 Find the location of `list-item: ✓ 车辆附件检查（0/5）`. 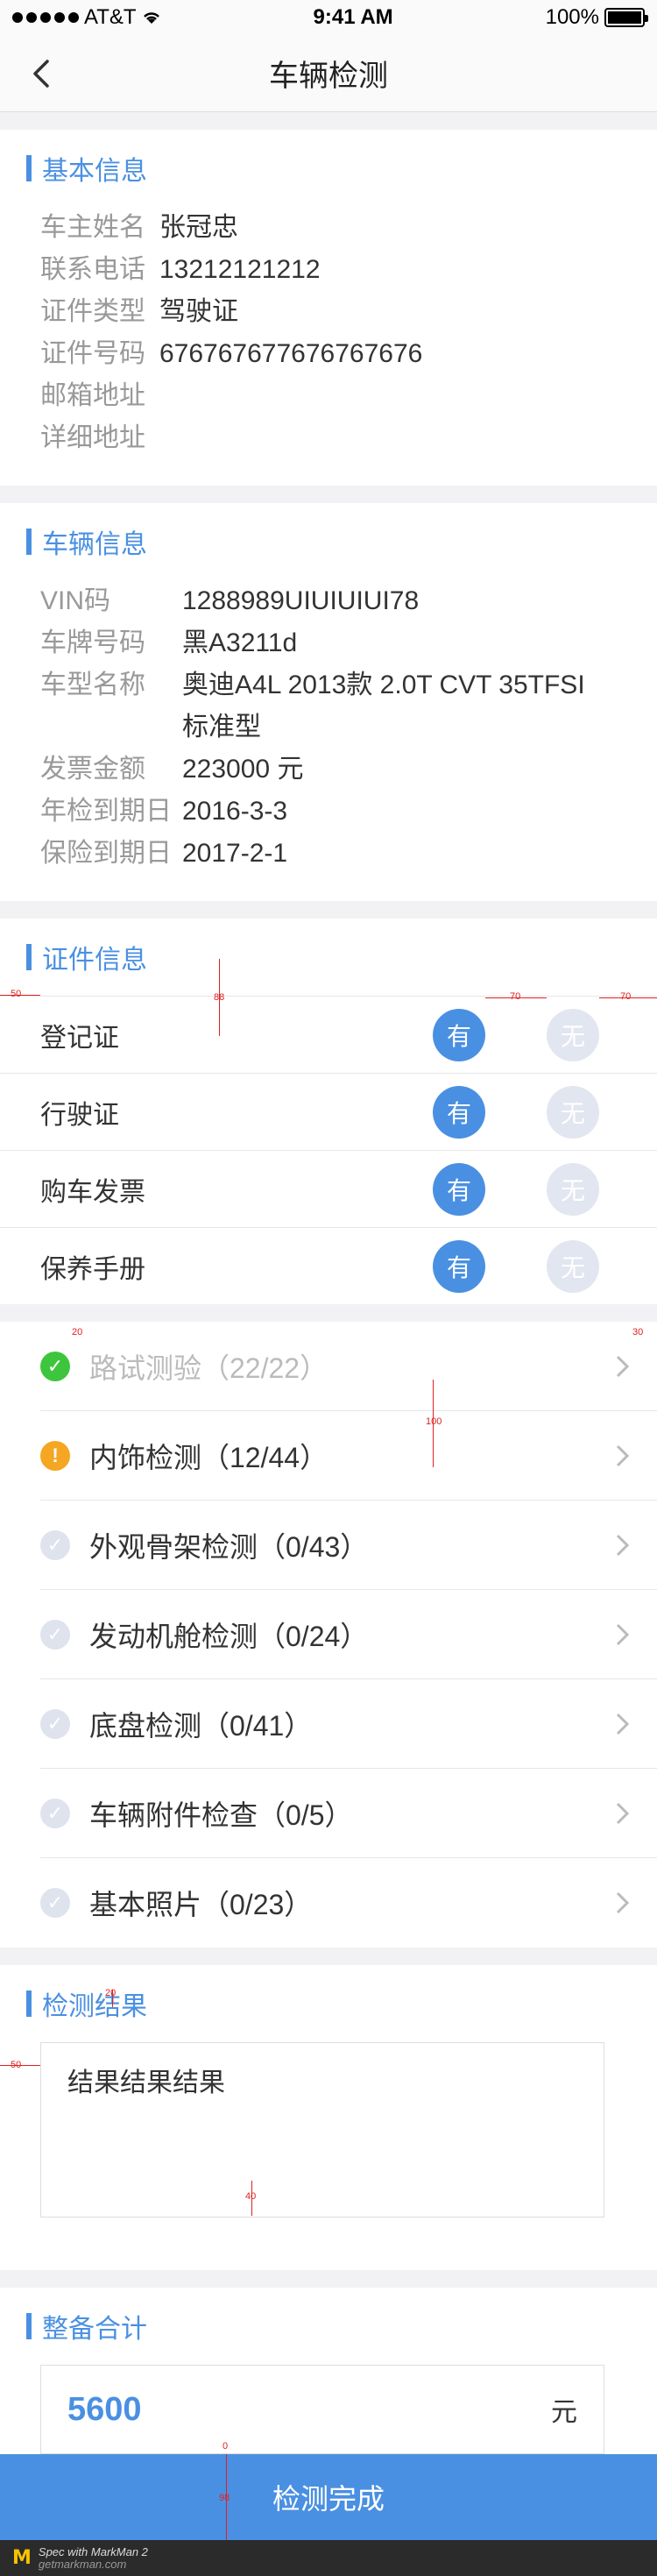

list-item: ✓ 车辆附件检查（0/5） is located at coordinates (348, 1813).